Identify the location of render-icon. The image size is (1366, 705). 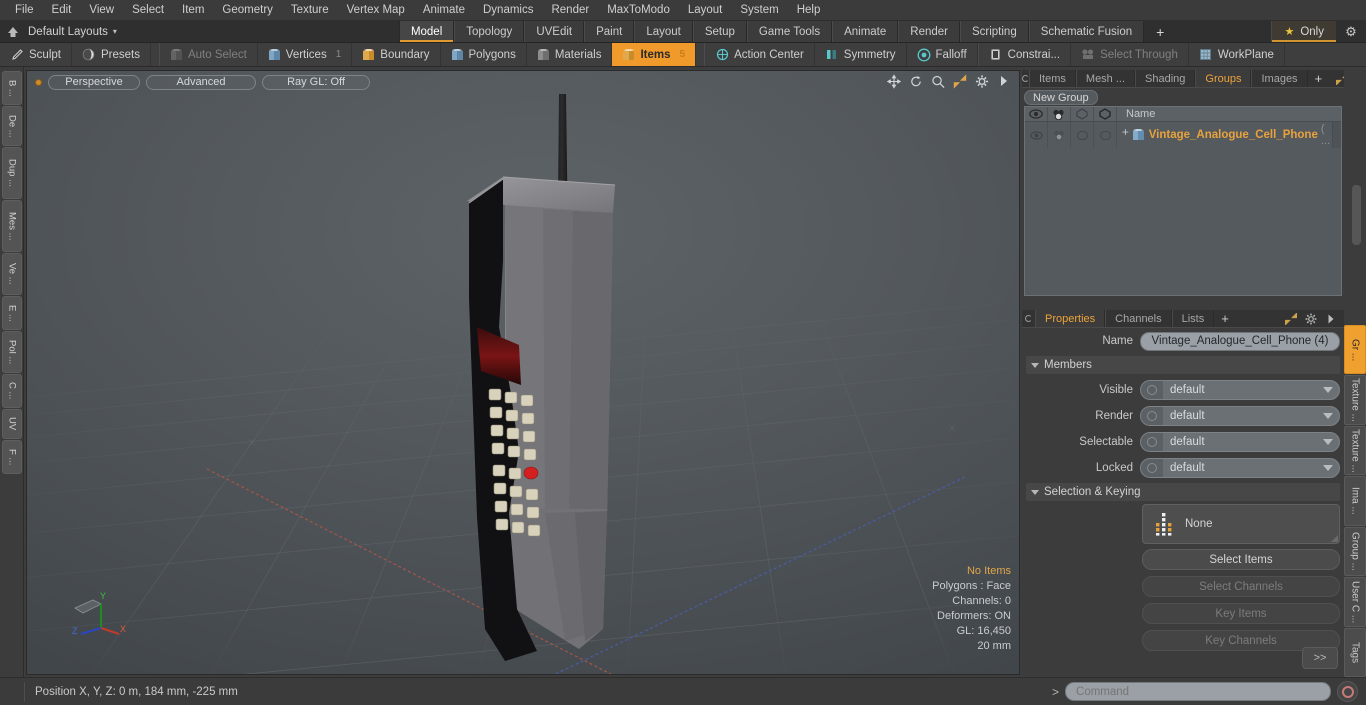
(1059, 114).